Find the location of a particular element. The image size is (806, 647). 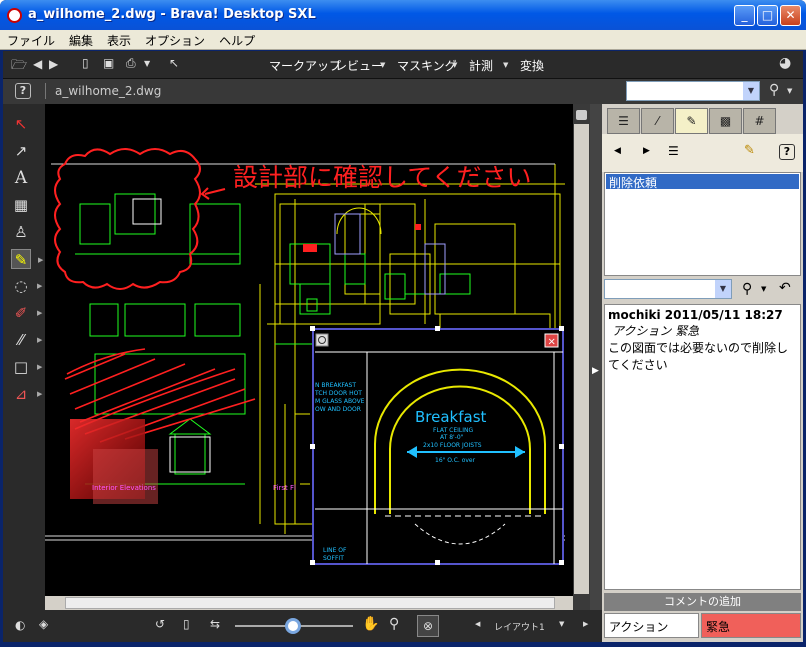

horizontal-scroll-thumb is located at coordinates (310, 603).